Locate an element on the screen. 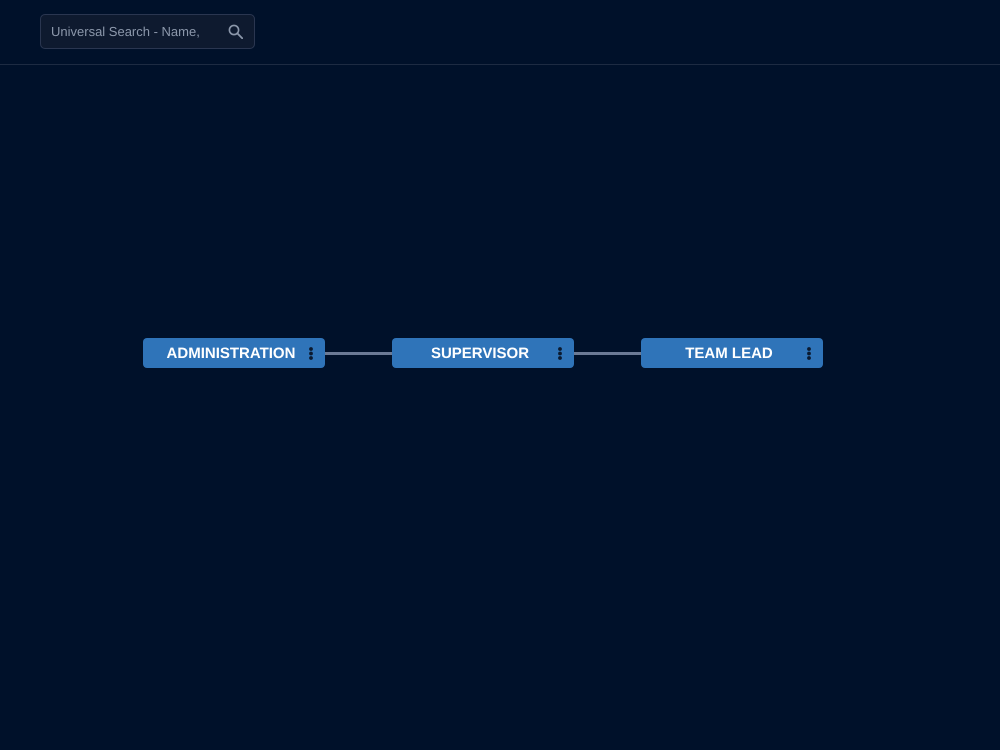  org-chart-node: TEAM LEAD is located at coordinates (732, 353).